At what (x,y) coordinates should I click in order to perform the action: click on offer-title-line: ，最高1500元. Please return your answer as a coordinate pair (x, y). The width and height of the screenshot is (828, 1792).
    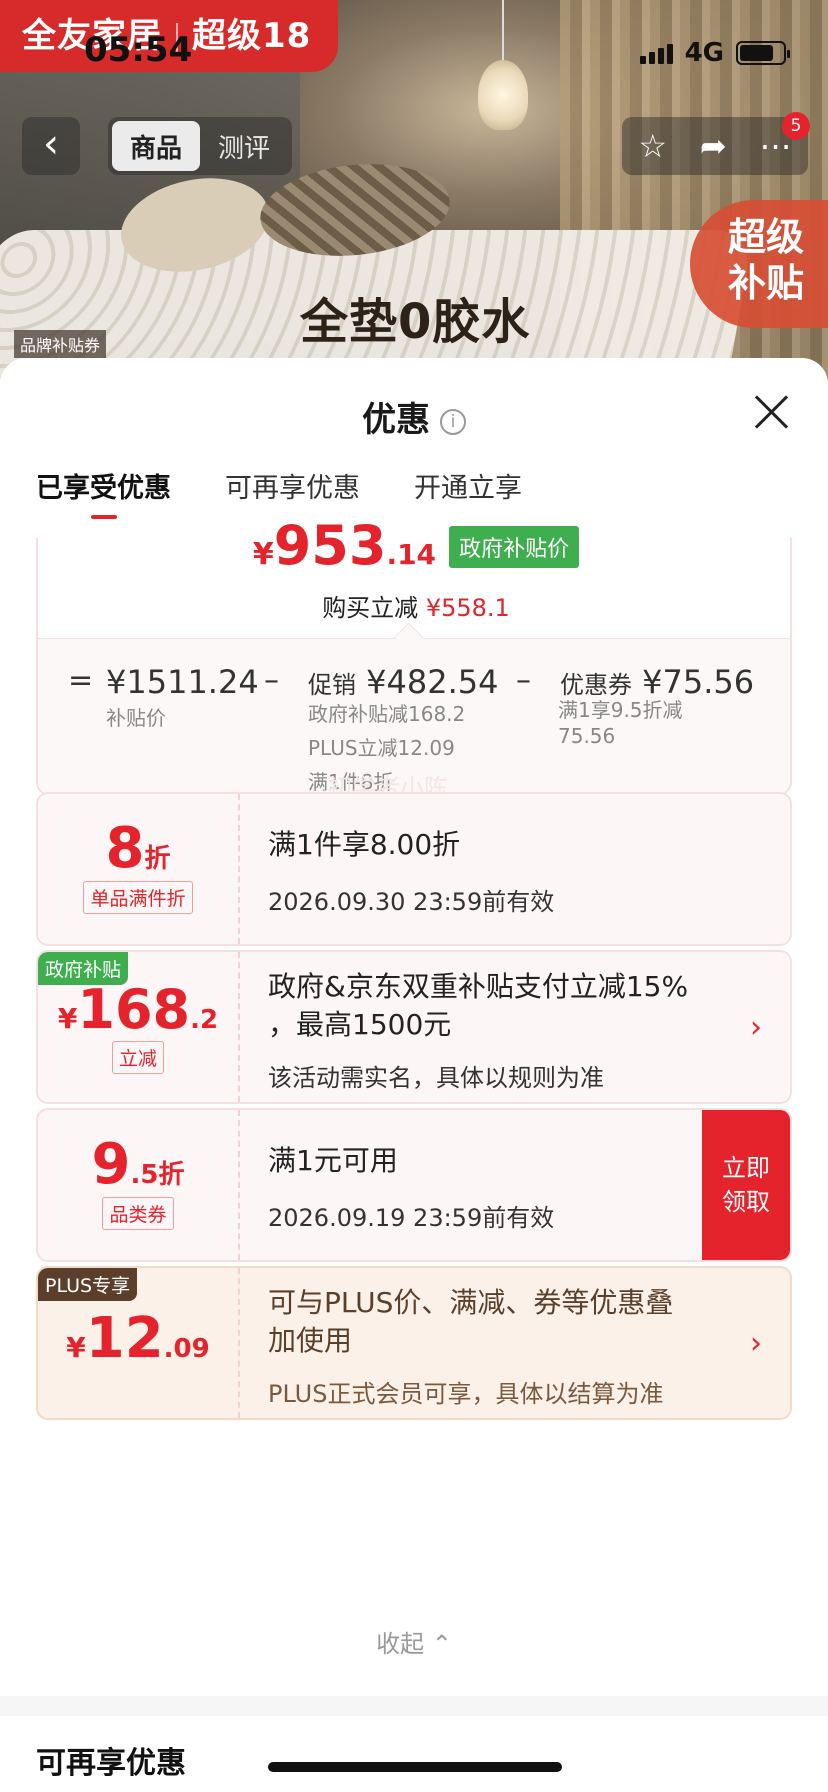
    Looking at the image, I should click on (360, 1024).